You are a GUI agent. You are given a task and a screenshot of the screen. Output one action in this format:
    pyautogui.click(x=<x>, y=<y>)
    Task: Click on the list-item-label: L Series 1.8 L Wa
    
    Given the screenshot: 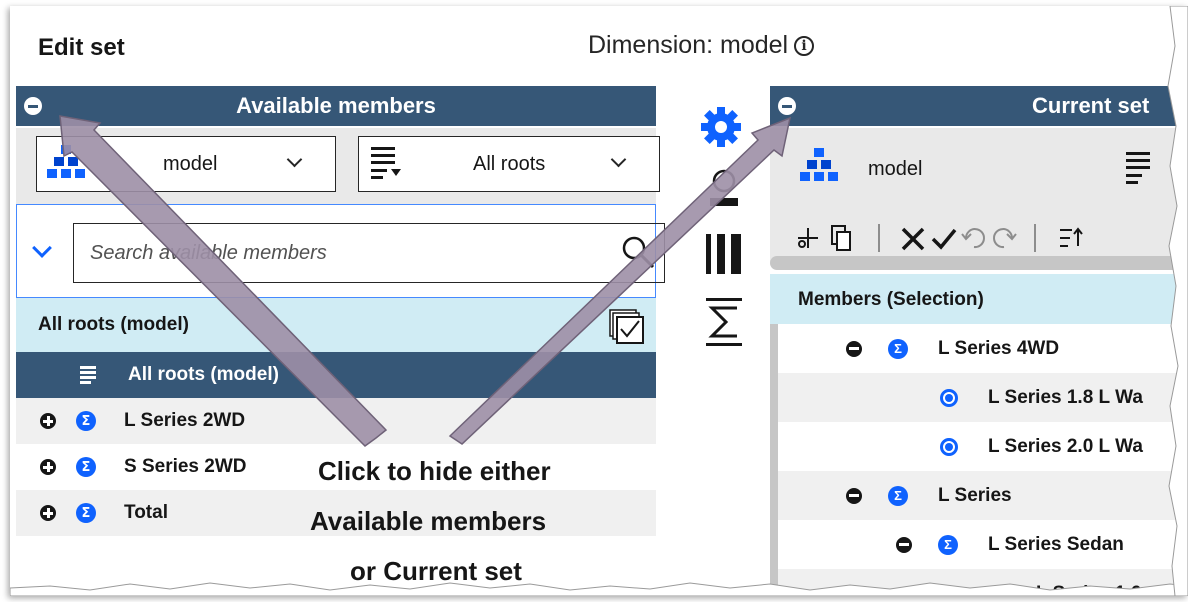 What is the action you would take?
    pyautogui.click(x=1065, y=397)
    